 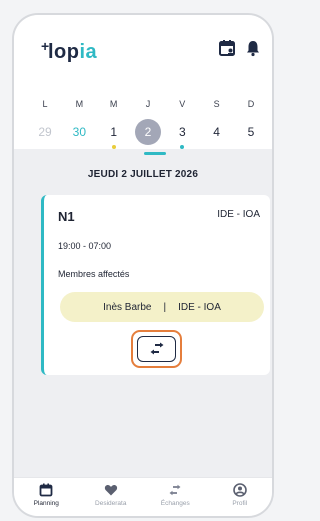 I want to click on nav-planning: Planning, so click(x=46, y=492).